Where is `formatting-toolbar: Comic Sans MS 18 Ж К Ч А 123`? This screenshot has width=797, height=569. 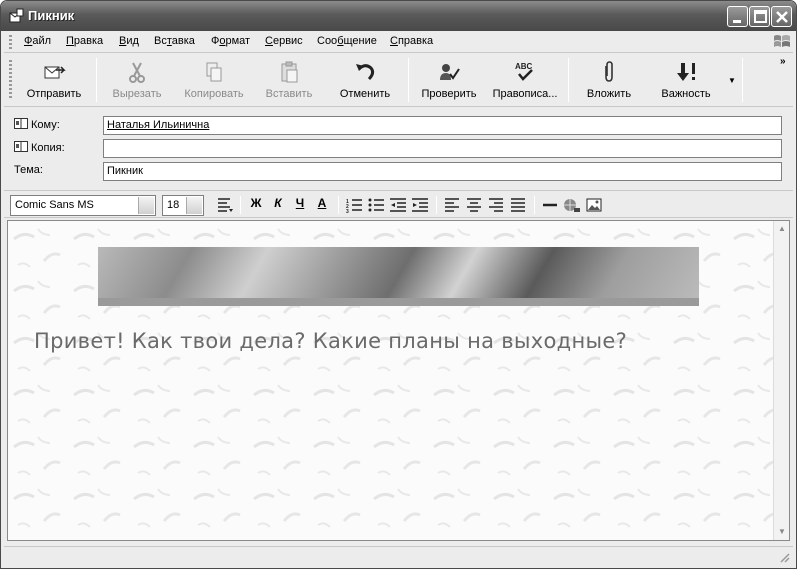 formatting-toolbar: Comic Sans MS 18 Ж К Ч А 123 is located at coordinates (398, 204).